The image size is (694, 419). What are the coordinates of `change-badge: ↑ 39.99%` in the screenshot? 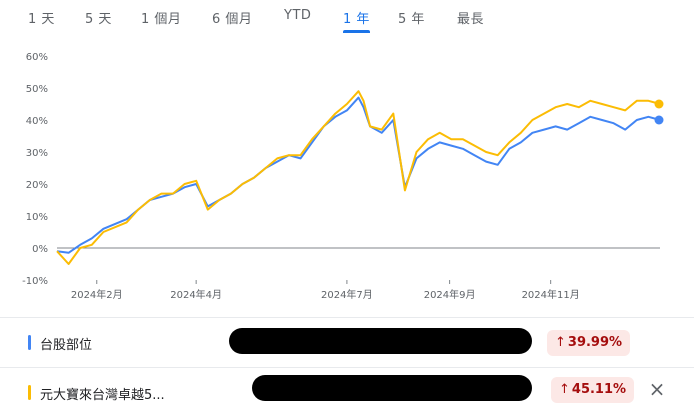 It's located at (589, 343).